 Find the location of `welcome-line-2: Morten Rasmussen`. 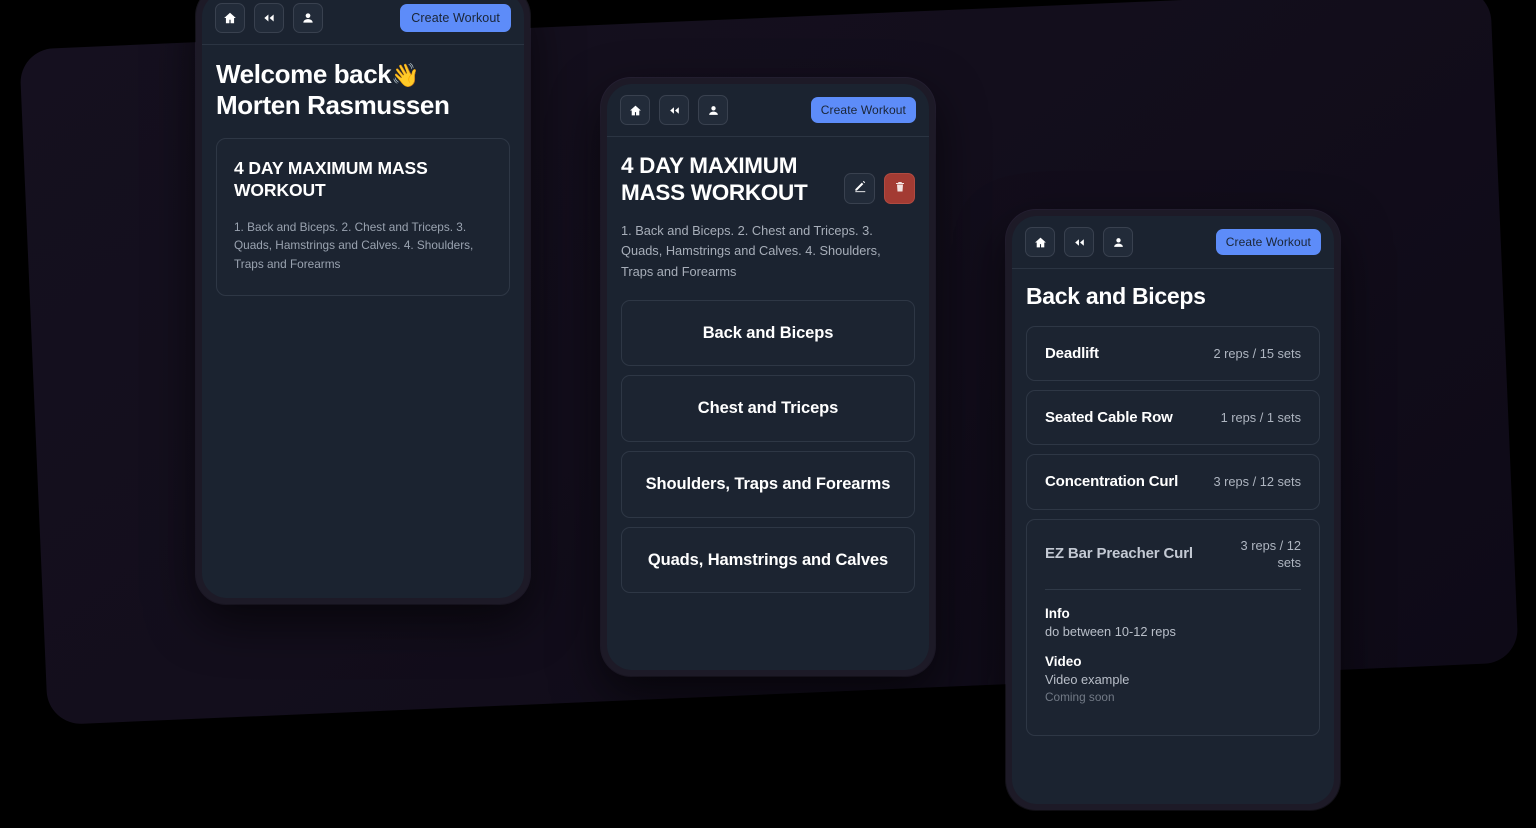

welcome-line-2: Morten Rasmussen is located at coordinates (333, 105).